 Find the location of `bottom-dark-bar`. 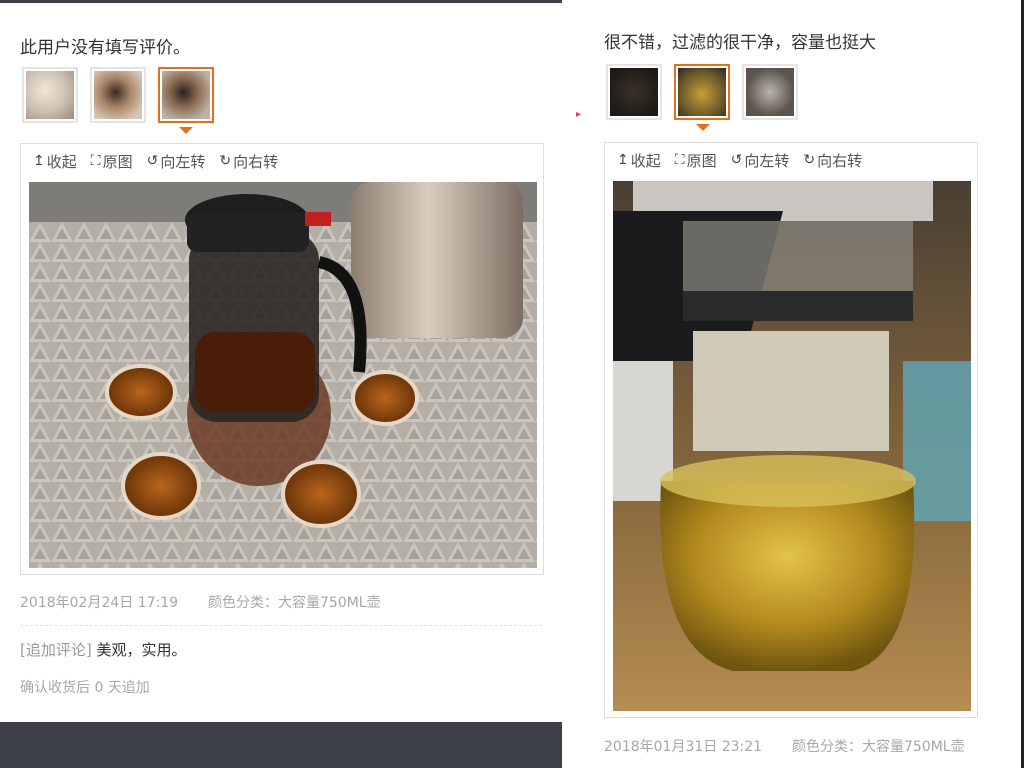

bottom-dark-bar is located at coordinates (281, 745).